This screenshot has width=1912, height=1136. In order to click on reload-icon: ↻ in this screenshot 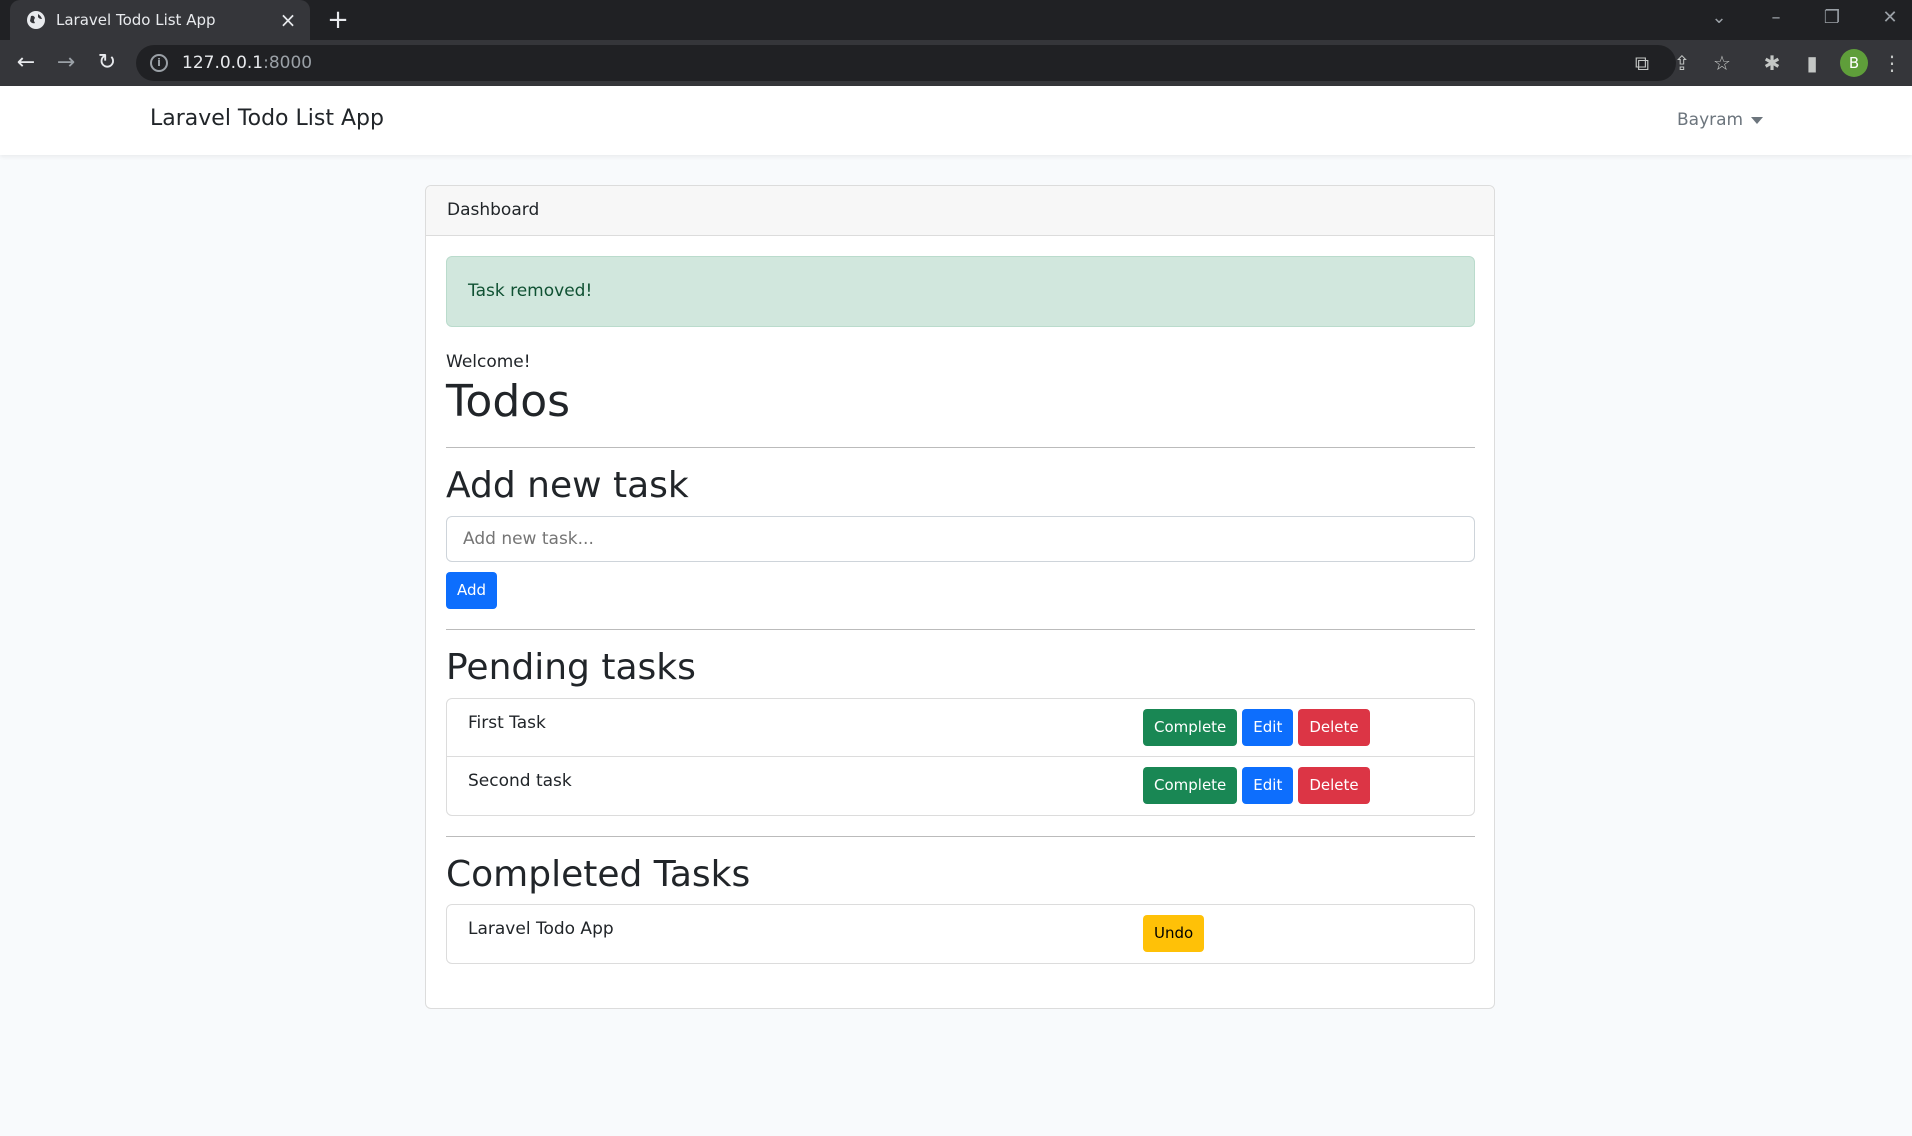, I will do `click(107, 63)`.